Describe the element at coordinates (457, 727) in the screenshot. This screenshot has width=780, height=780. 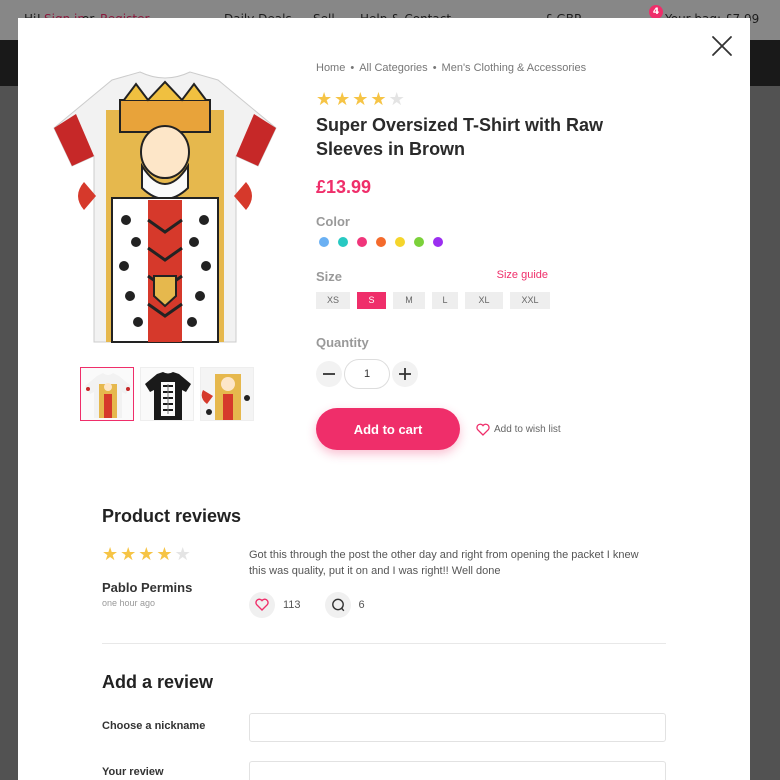
I see `nickname-input` at that location.